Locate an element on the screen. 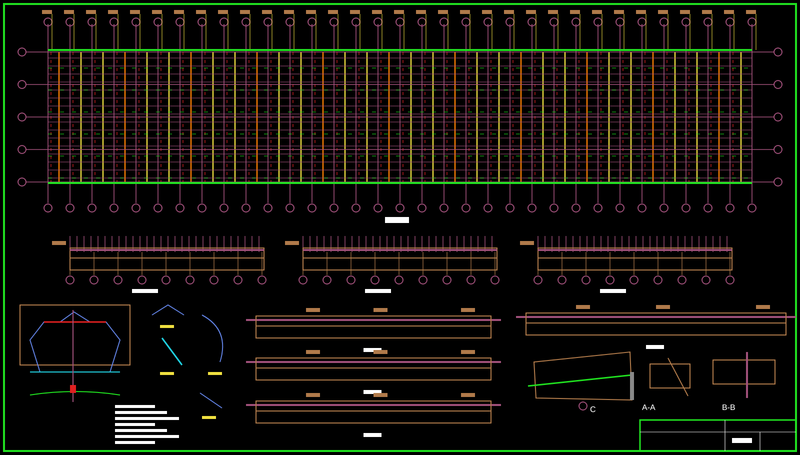 The width and height of the screenshot is (800, 455). section-label: A-A is located at coordinates (649, 407).